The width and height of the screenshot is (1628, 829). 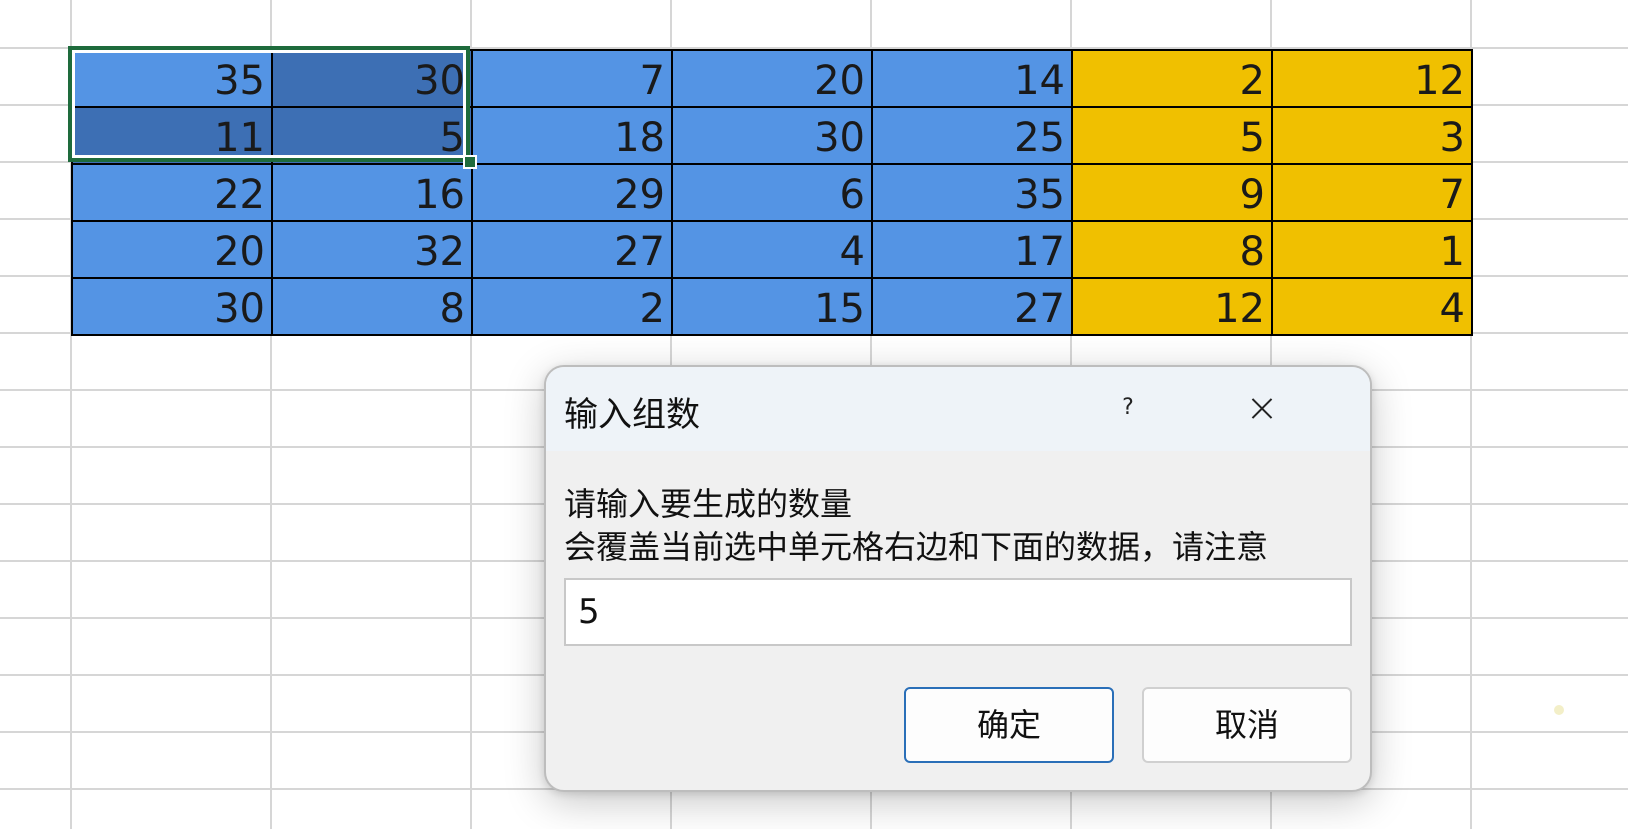 What do you see at coordinates (1372, 135) in the screenshot?
I see `cell: 3` at bounding box center [1372, 135].